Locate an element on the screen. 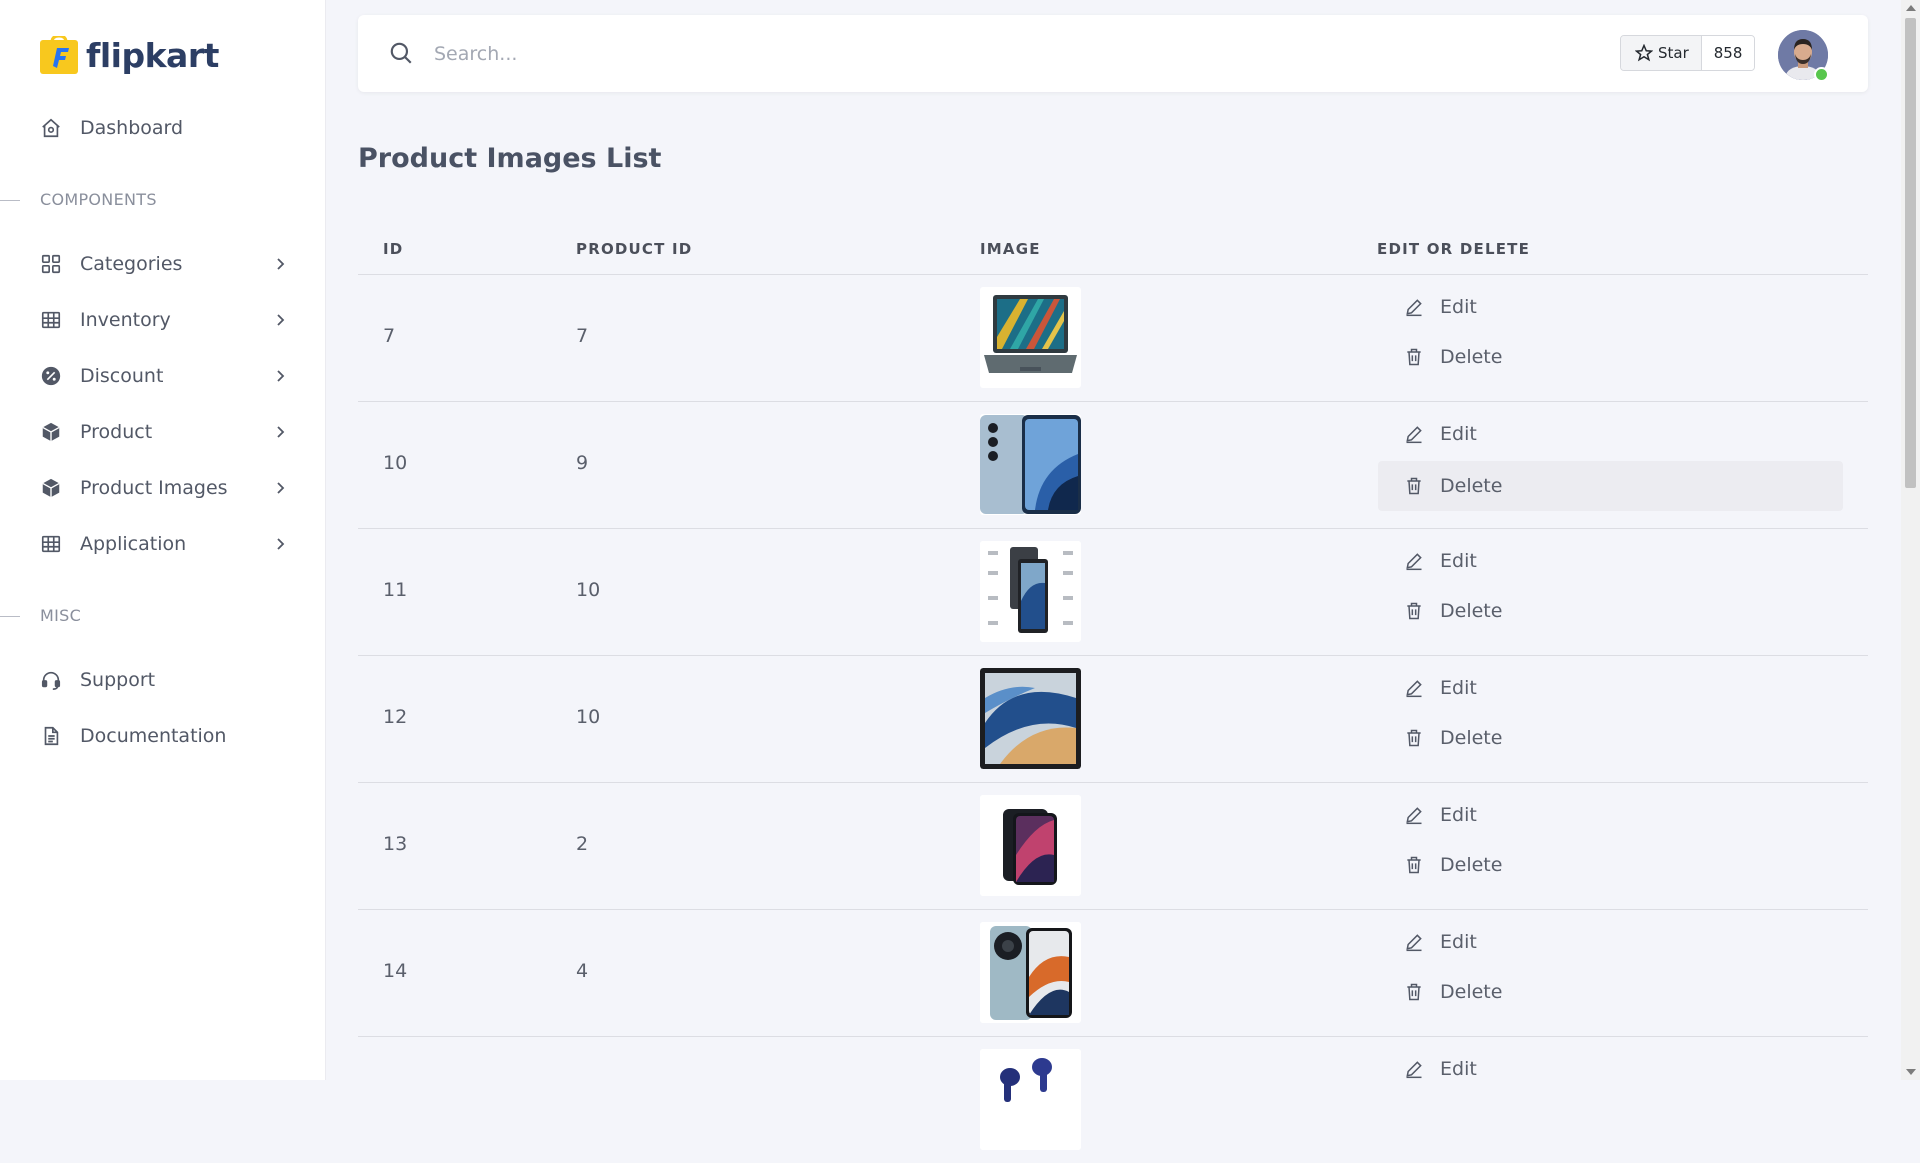 Image resolution: width=1920 pixels, height=1163 pixels. brand-logo: flipkart is located at coordinates (129, 55).